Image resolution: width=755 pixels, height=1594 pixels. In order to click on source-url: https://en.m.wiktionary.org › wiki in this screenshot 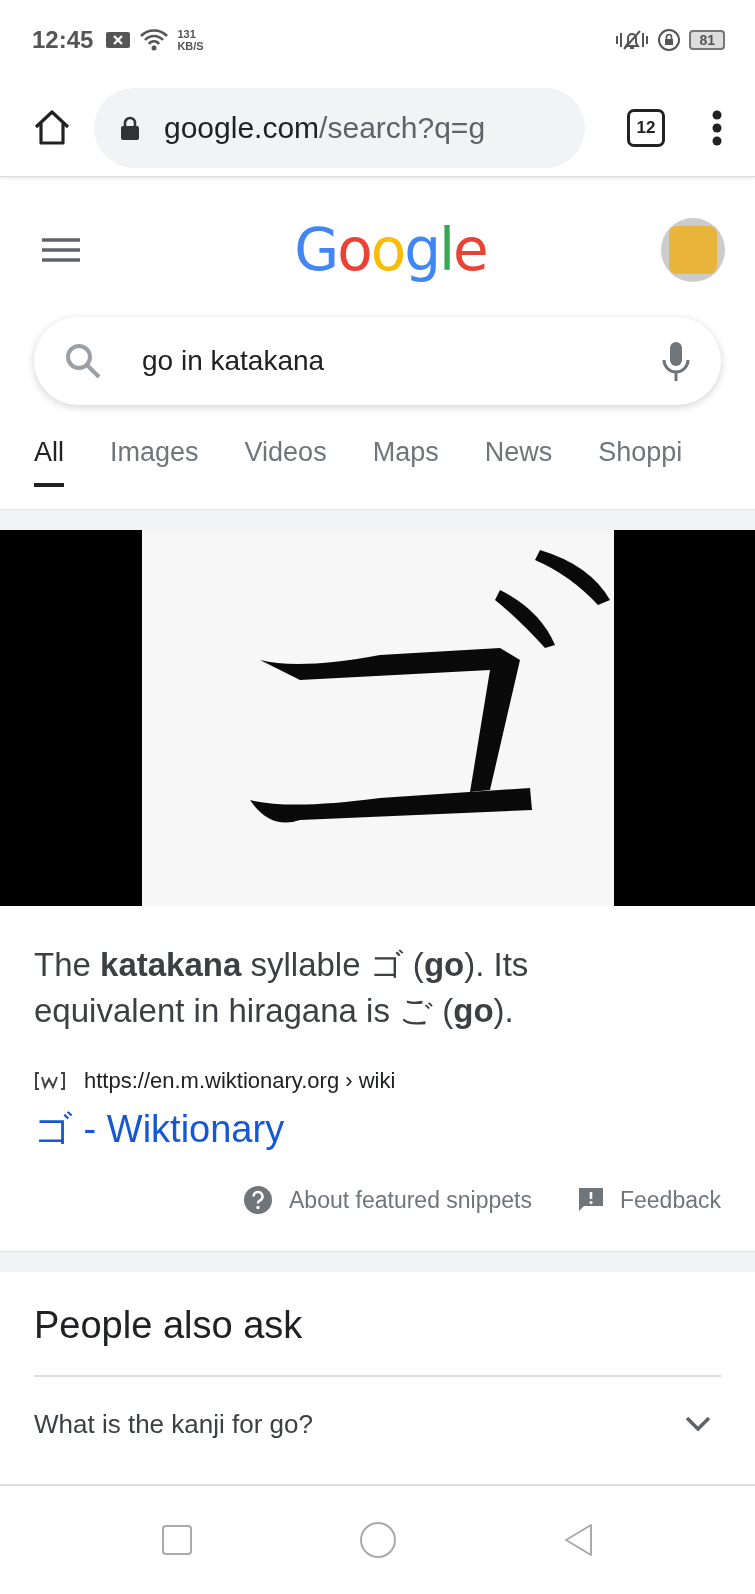, I will do `click(240, 1081)`.